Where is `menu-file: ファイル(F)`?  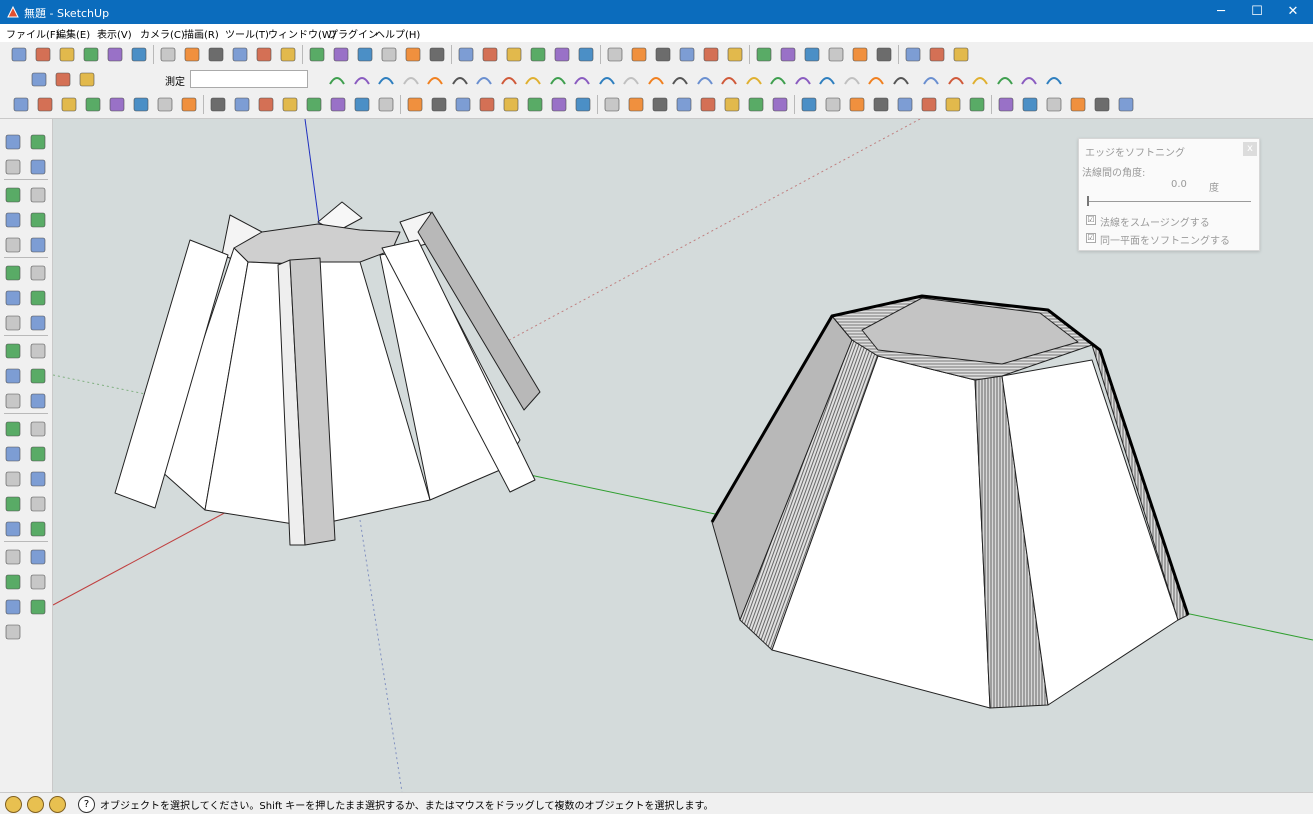
menu-file: ファイル(F) is located at coordinates (33, 33).